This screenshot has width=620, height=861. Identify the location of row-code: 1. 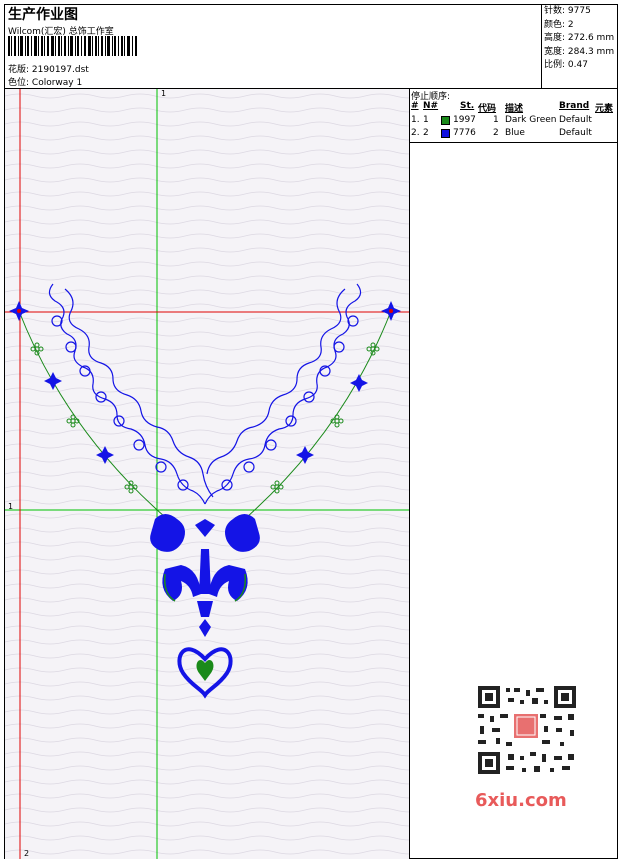
(496, 120).